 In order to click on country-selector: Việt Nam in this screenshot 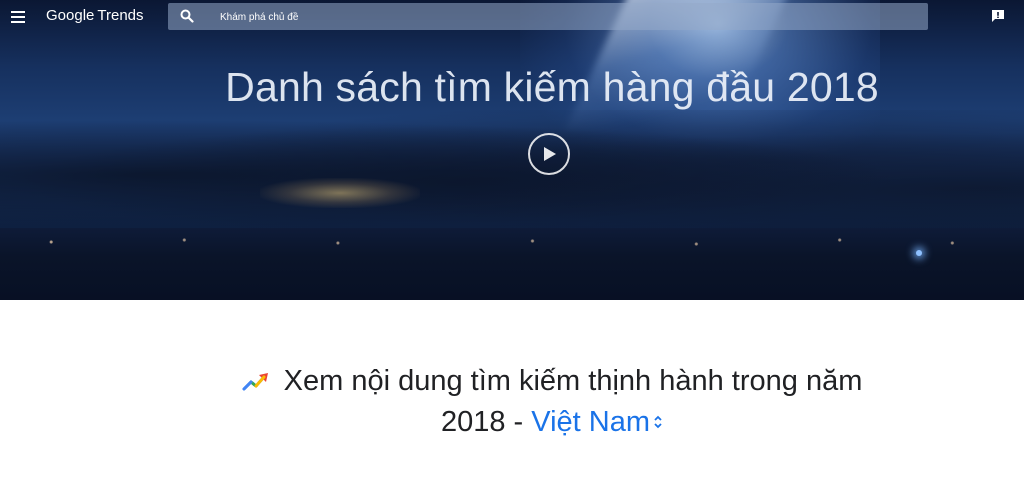, I will do `click(597, 422)`.